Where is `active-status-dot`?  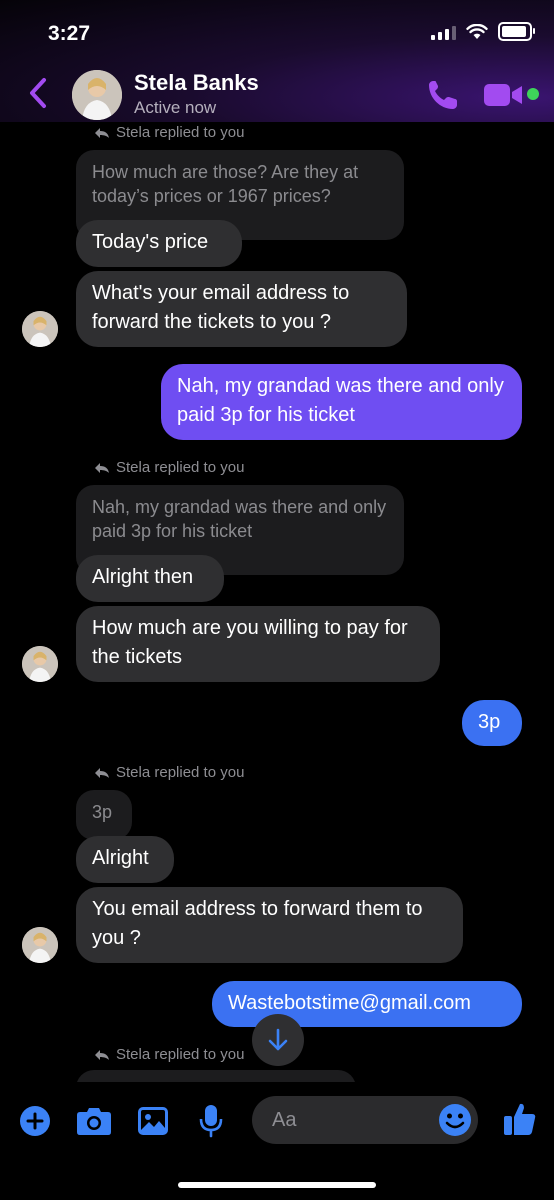 active-status-dot is located at coordinates (533, 94).